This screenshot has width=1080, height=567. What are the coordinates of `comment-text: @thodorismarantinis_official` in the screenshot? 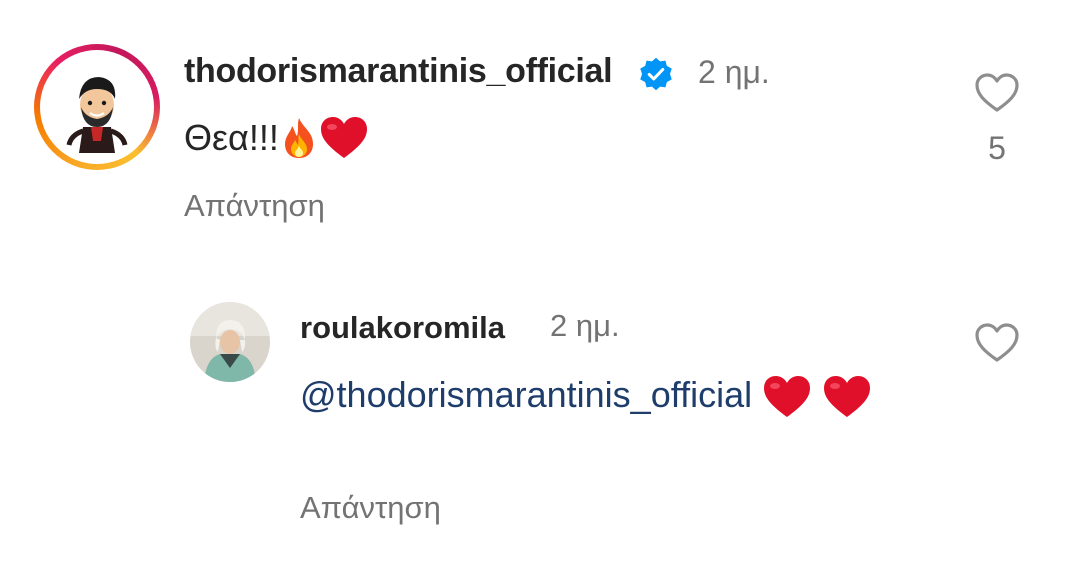 It's located at (620, 395).